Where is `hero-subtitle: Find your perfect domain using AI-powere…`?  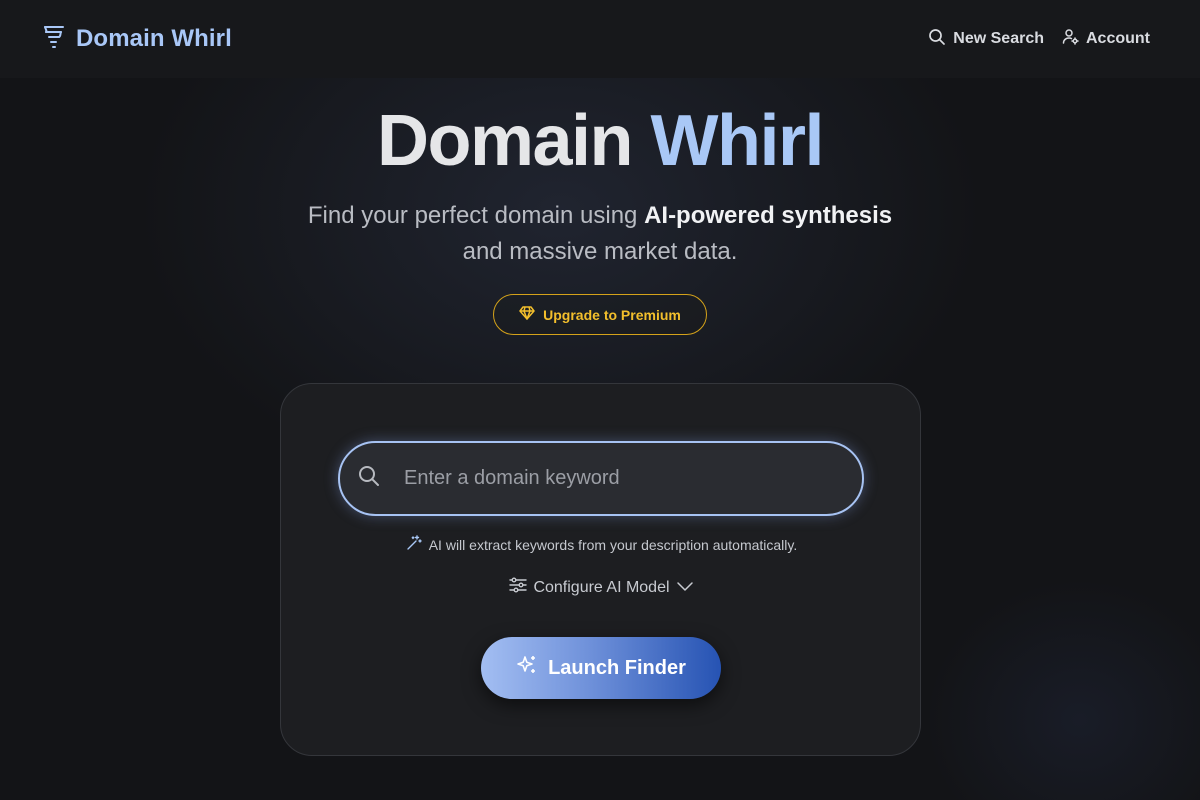
hero-subtitle: Find your perfect domain using AI-powere… is located at coordinates (600, 234).